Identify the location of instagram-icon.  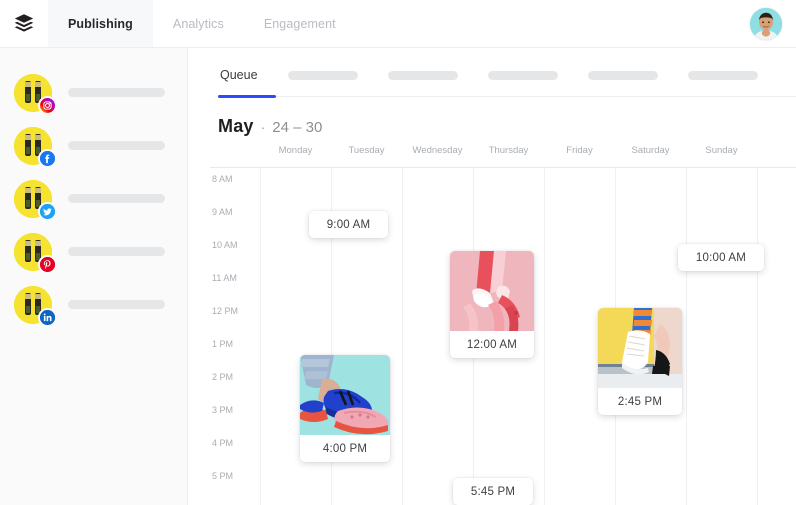
(47, 105).